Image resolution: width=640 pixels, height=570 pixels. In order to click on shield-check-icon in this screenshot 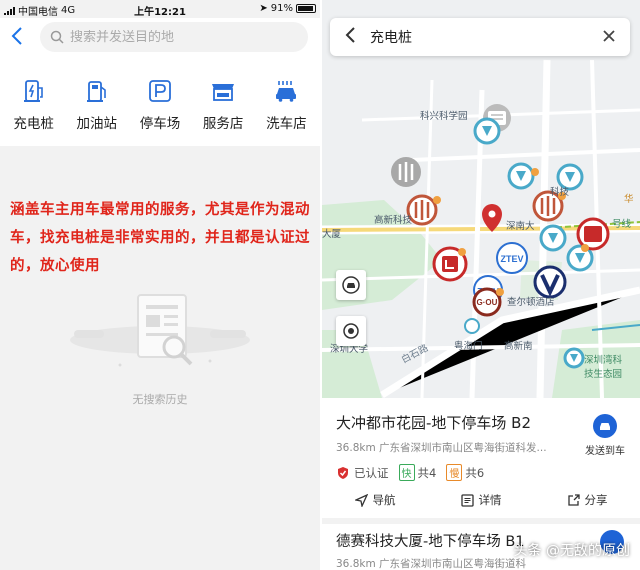, I will do `click(343, 472)`.